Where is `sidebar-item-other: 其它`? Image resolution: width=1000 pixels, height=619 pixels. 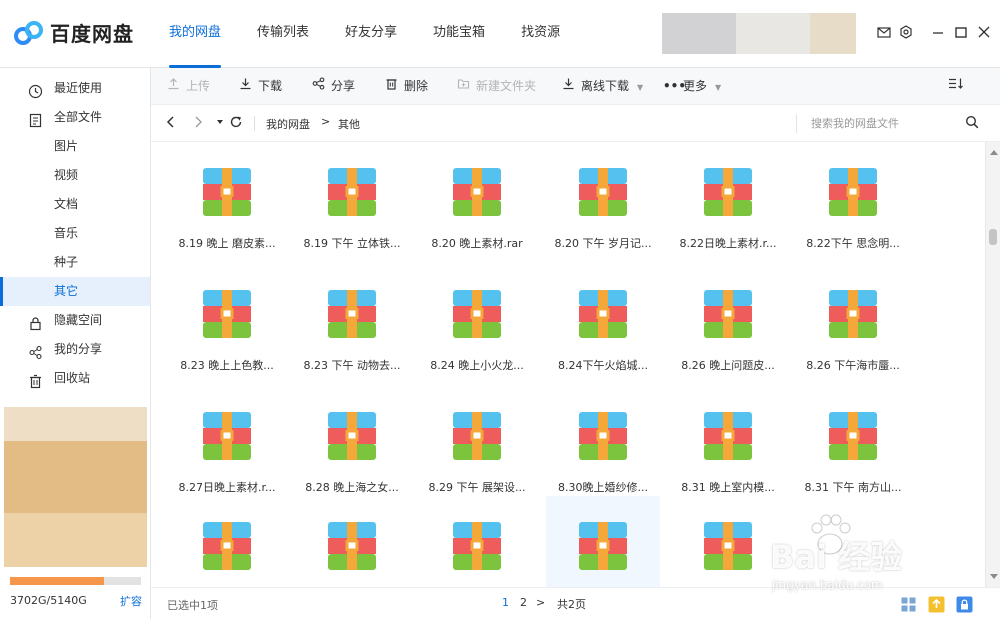 sidebar-item-other: 其它 is located at coordinates (75, 291).